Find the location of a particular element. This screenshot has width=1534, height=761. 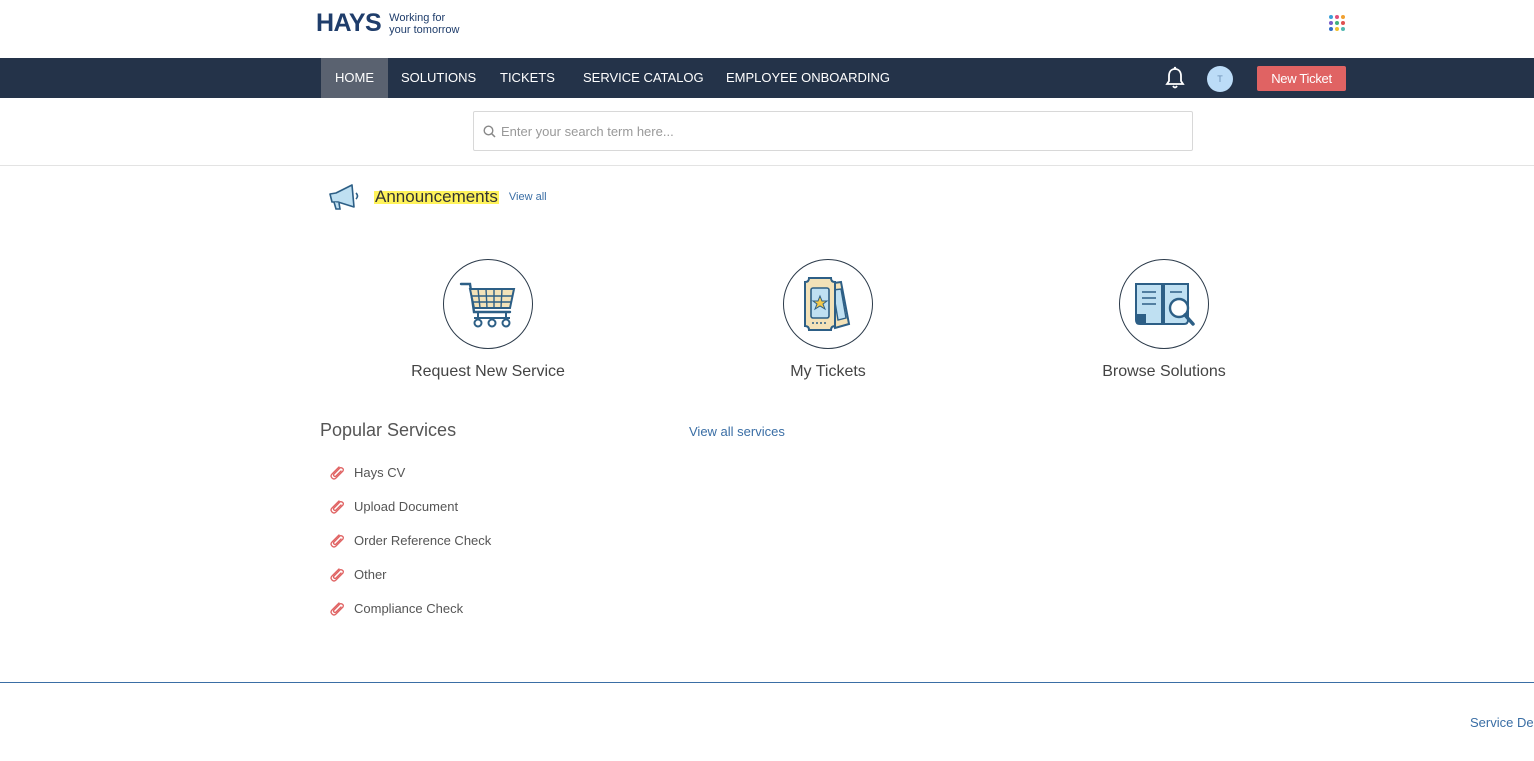

search-box is located at coordinates (833, 131).